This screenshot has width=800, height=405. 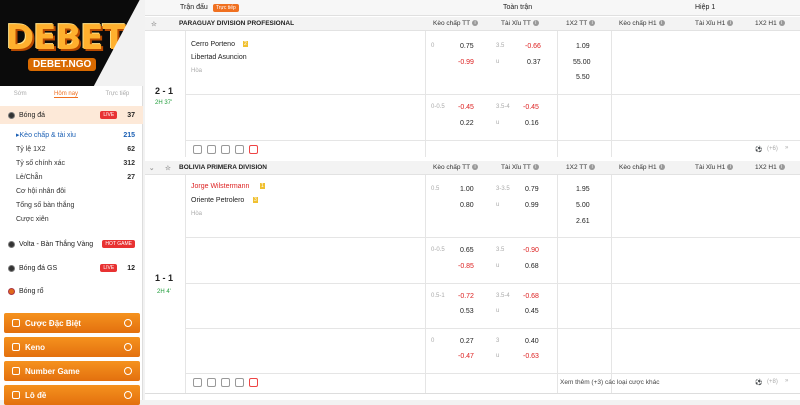 I want to click on col-handicap-h1: Kèo chấp H1 i, so click(x=642, y=167).